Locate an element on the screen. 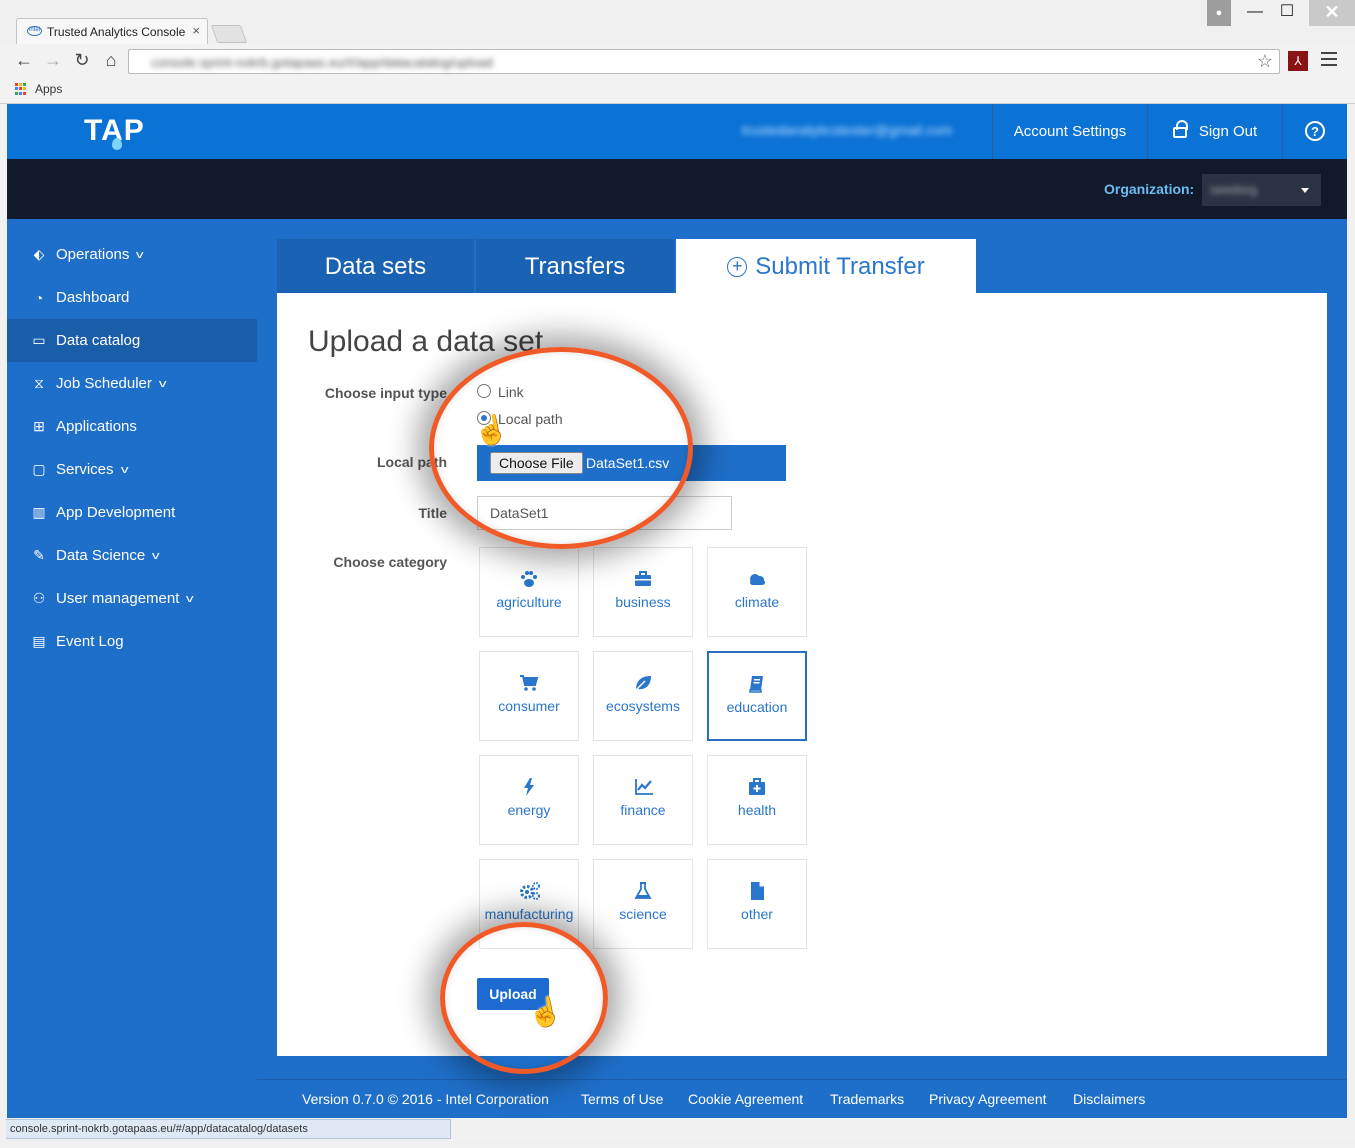 The width and height of the screenshot is (1355, 1148). category-agriculture: agriculture is located at coordinates (529, 592).